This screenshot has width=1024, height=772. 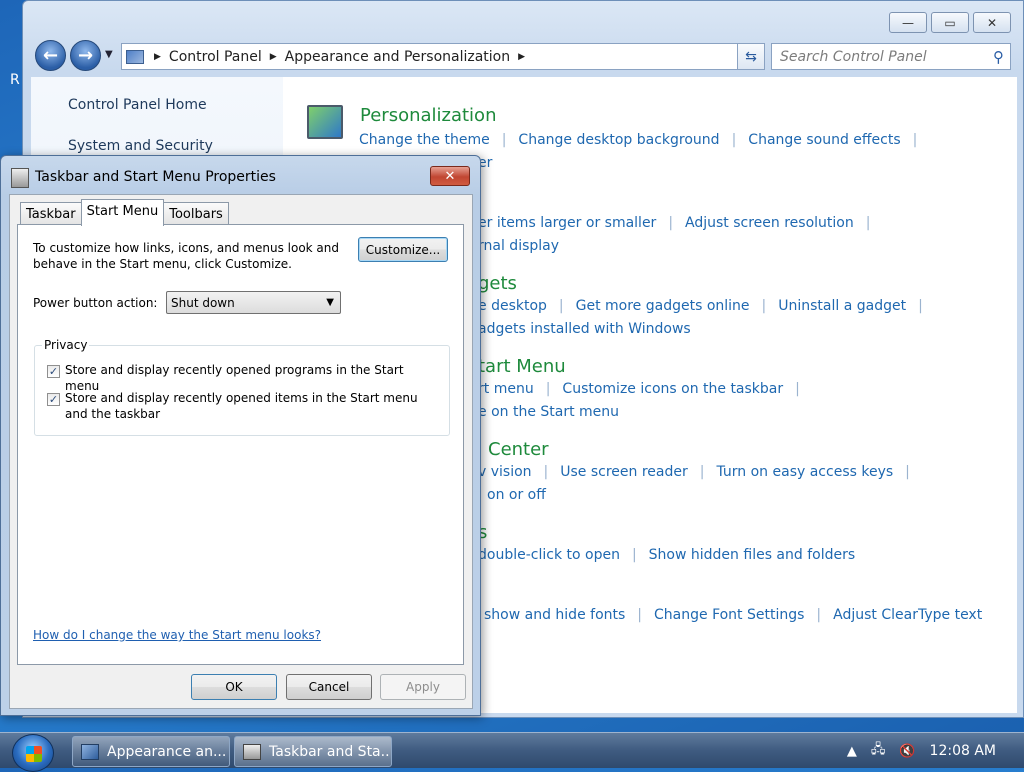 What do you see at coordinates (15, 80) in the screenshot?
I see `desktop-icon-label: R` at bounding box center [15, 80].